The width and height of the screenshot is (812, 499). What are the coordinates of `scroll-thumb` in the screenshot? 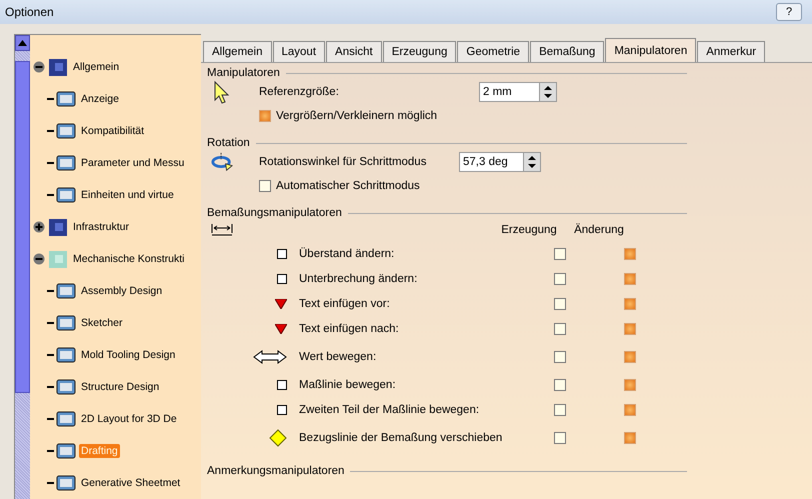 It's located at (22, 227).